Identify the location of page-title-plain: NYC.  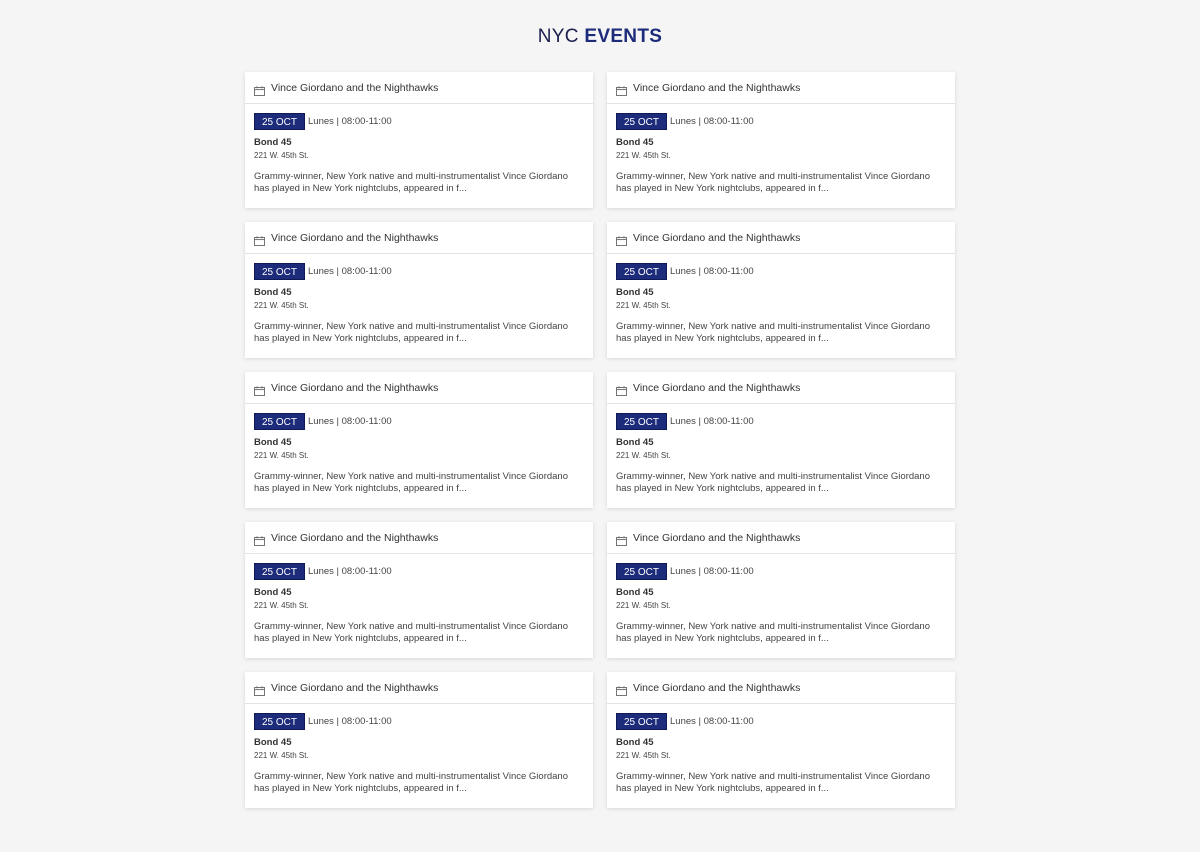
(558, 36).